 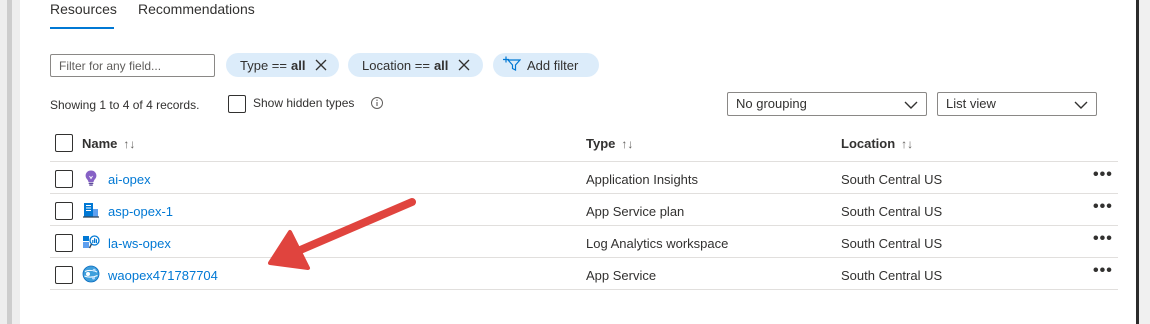 I want to click on resource-type: App Service, so click(x=621, y=275).